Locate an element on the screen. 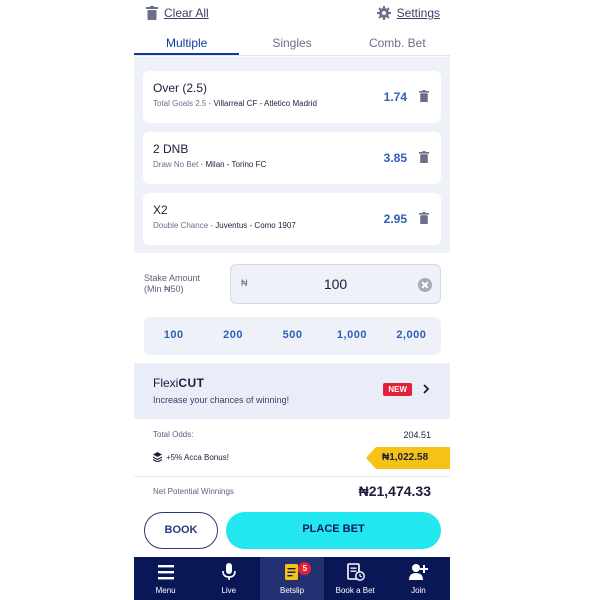  tab-singles: Singles is located at coordinates (291, 42).